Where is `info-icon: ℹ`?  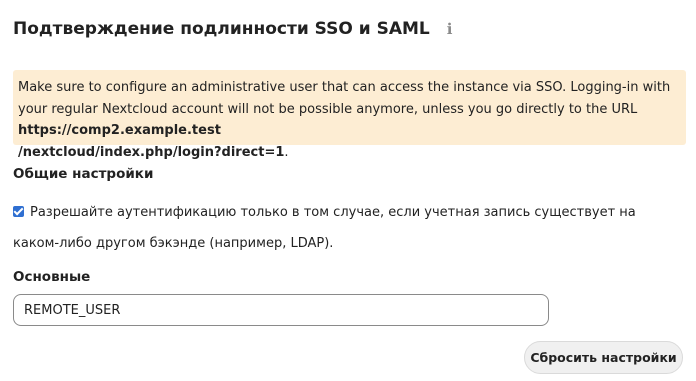
info-icon: ℹ is located at coordinates (450, 29).